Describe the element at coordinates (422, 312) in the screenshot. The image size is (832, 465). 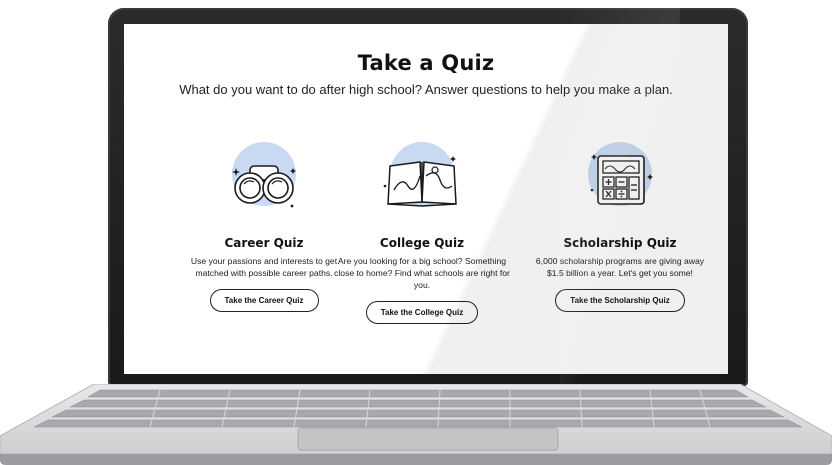
I see `take-college-quiz-button: Take the College Quiz` at that location.